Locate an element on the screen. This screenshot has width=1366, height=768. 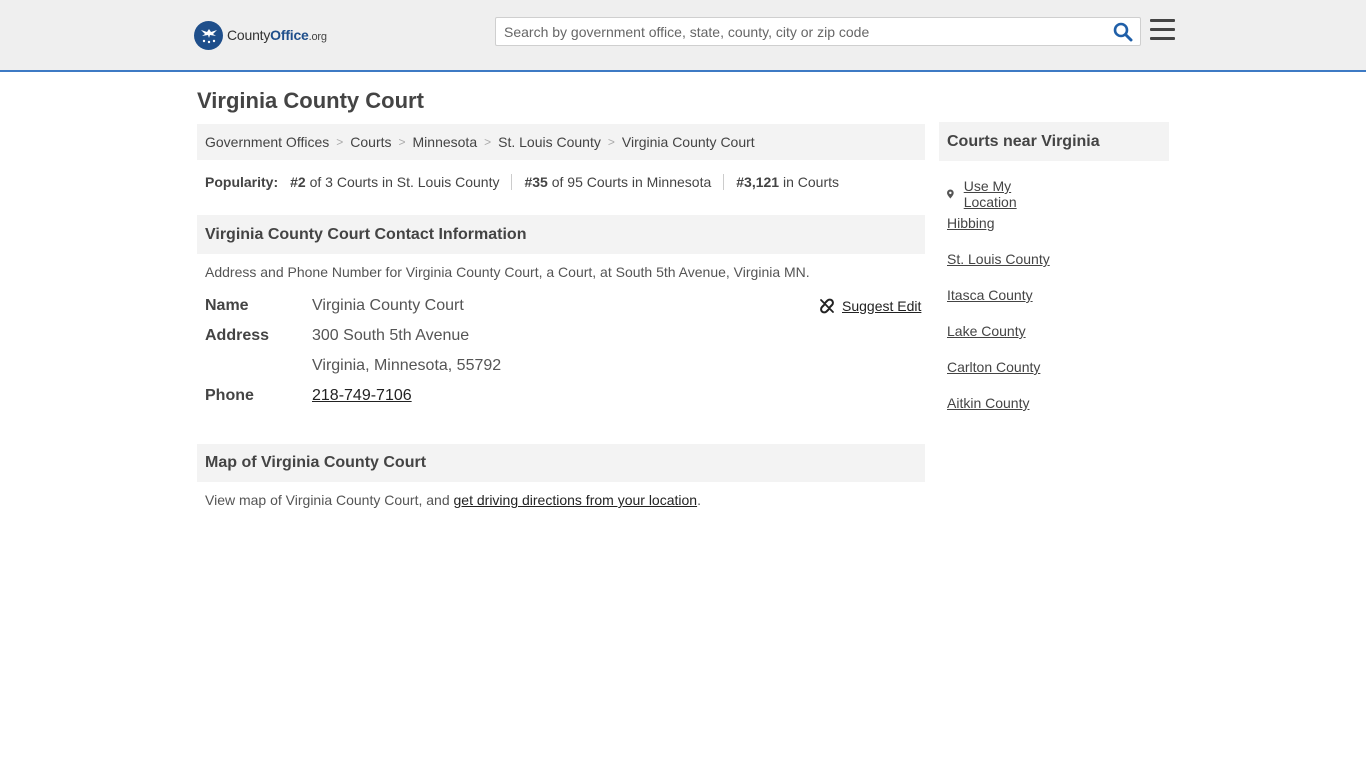
name-value: Virginia County Court is located at coordinates (388, 305).